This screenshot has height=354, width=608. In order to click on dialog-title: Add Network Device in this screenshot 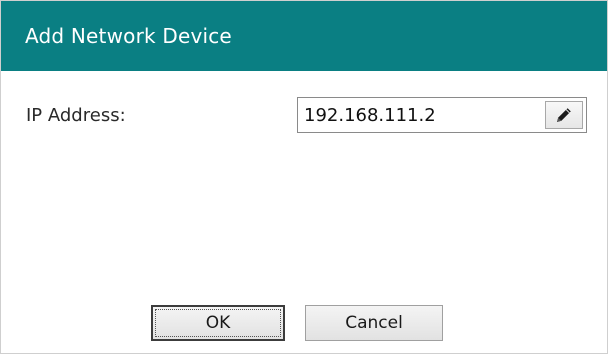, I will do `click(128, 36)`.